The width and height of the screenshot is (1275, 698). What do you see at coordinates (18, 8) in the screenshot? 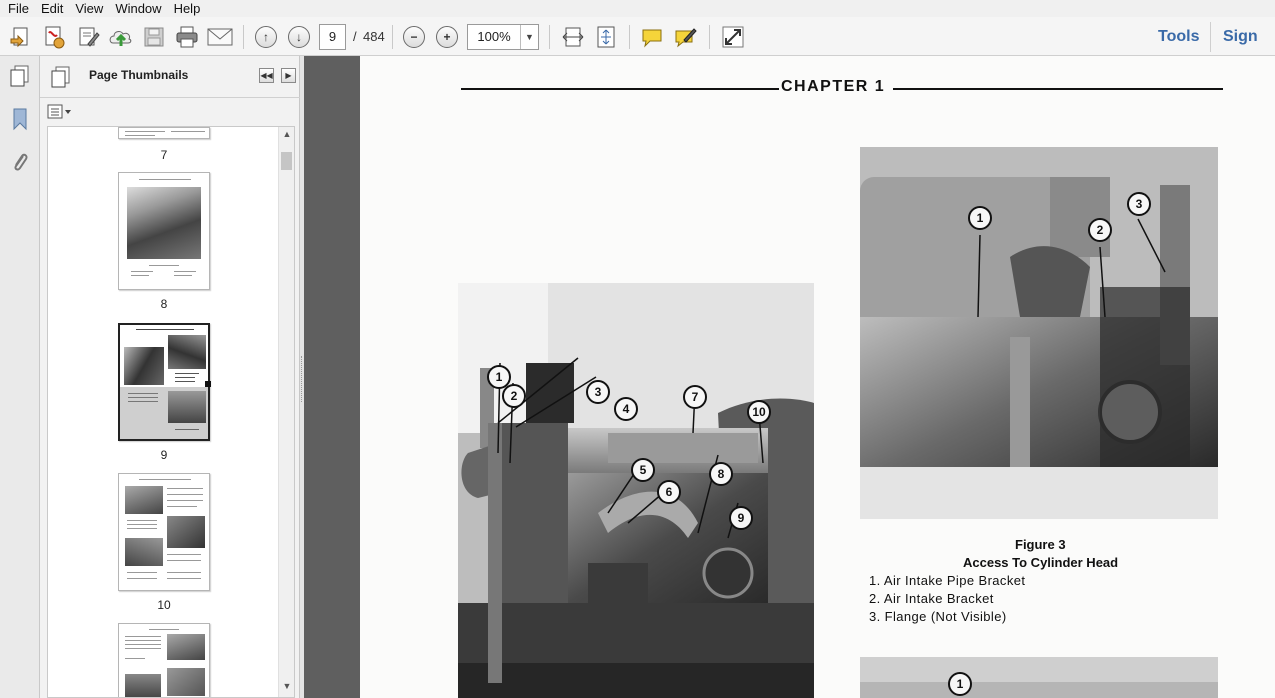
I see `menu-file: File` at bounding box center [18, 8].